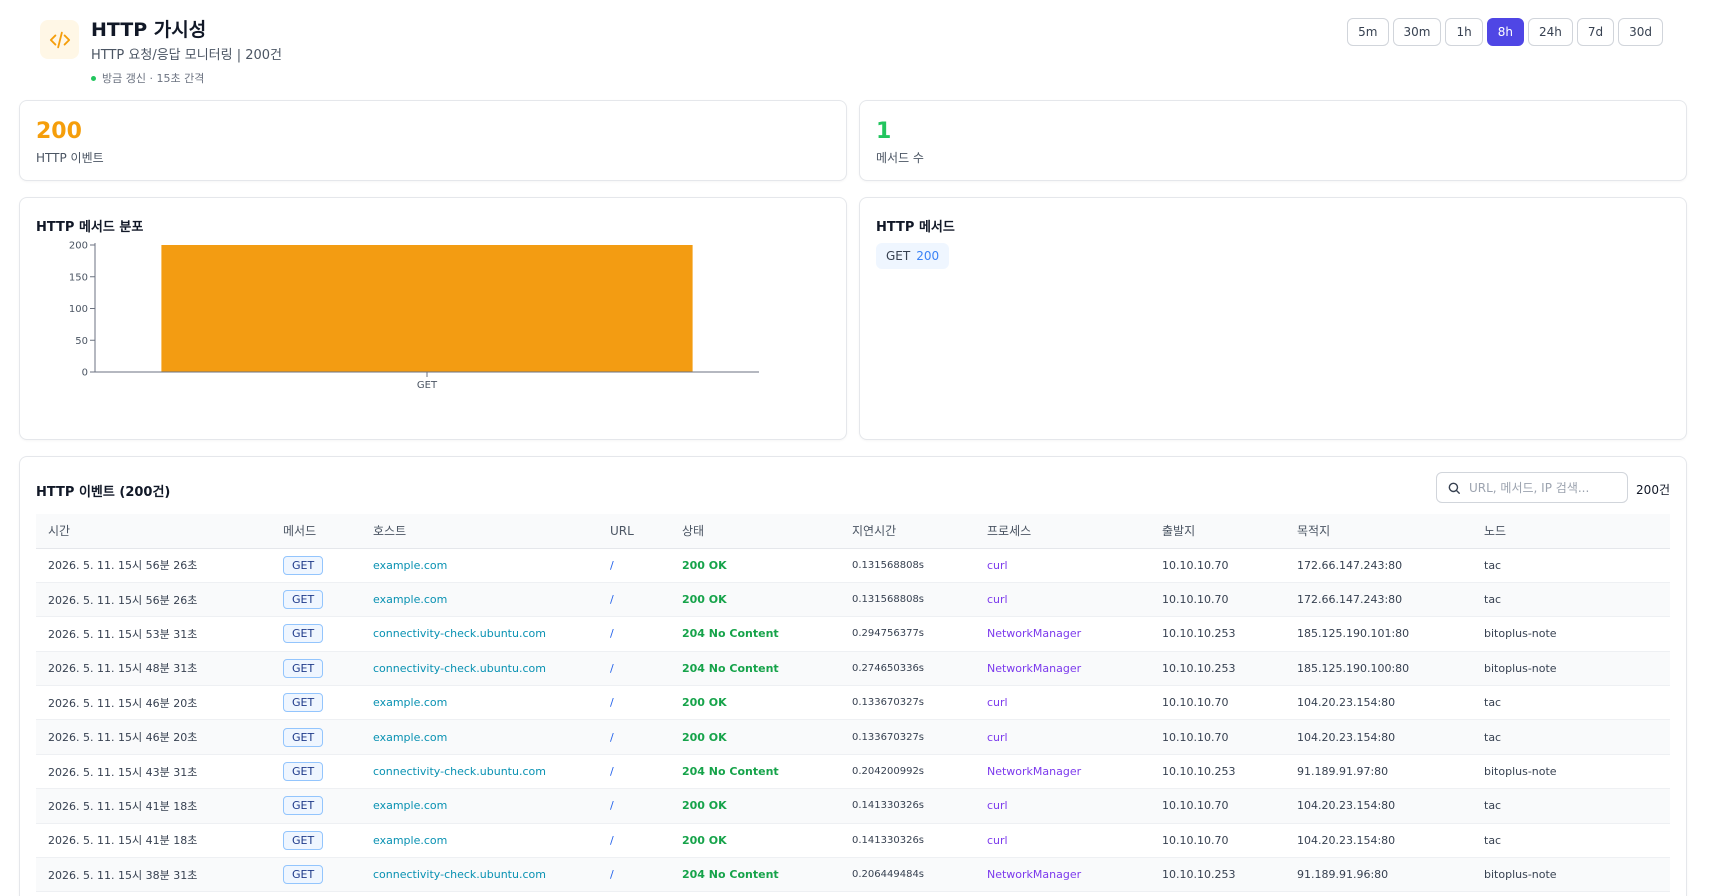  What do you see at coordinates (123, 669) in the screenshot?
I see `cell-time: 2026. 5. 11. 15시 48분 31초` at bounding box center [123, 669].